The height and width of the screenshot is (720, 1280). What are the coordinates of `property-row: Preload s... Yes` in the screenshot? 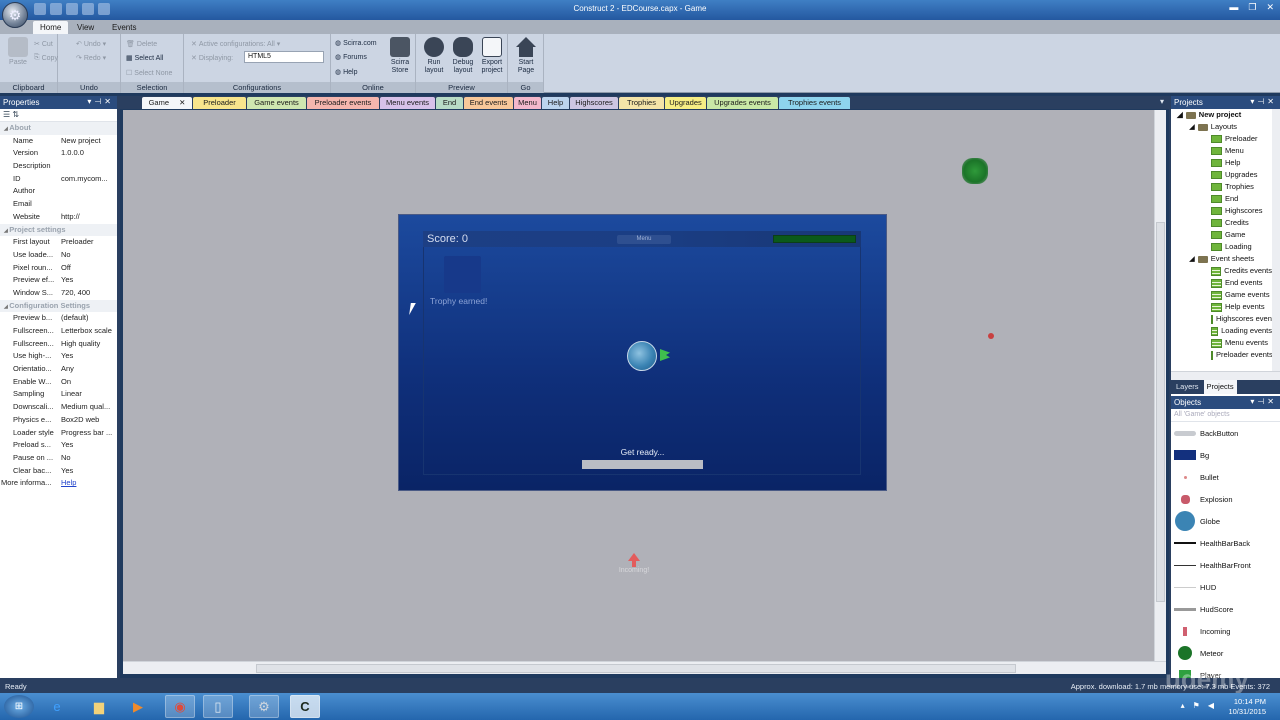 It's located at (58, 445).